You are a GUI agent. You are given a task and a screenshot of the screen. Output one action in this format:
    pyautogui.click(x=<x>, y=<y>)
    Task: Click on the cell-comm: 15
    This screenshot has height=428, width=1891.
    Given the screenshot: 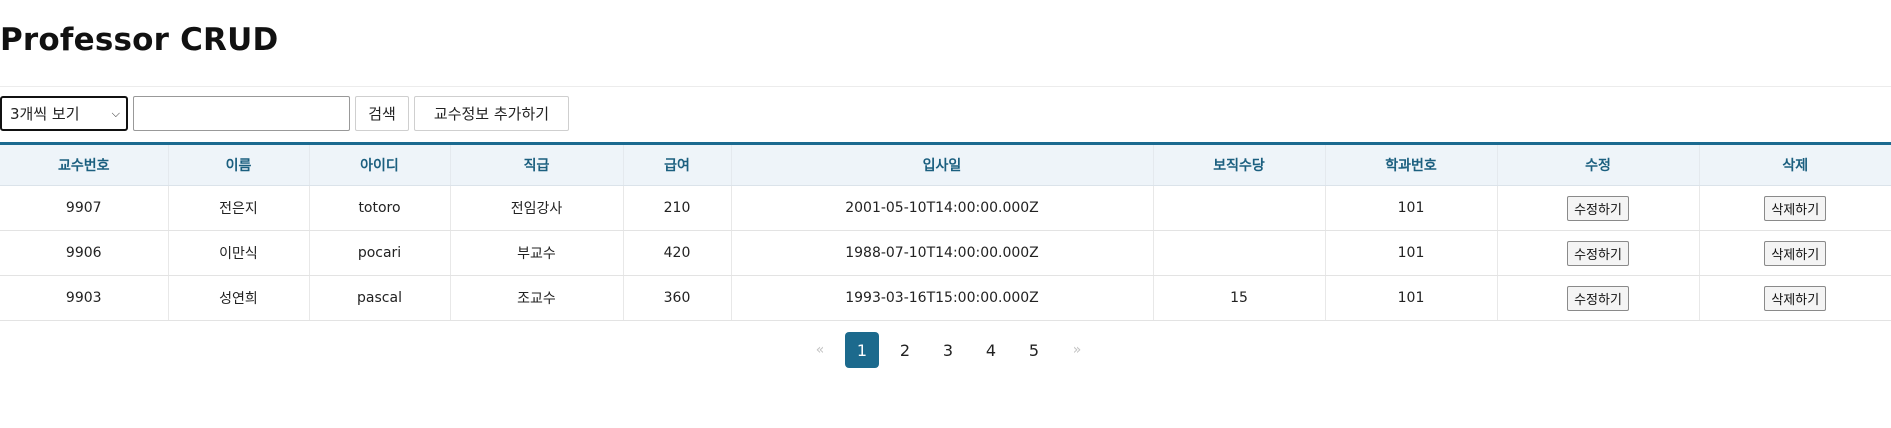 What is the action you would take?
    pyautogui.click(x=1238, y=298)
    